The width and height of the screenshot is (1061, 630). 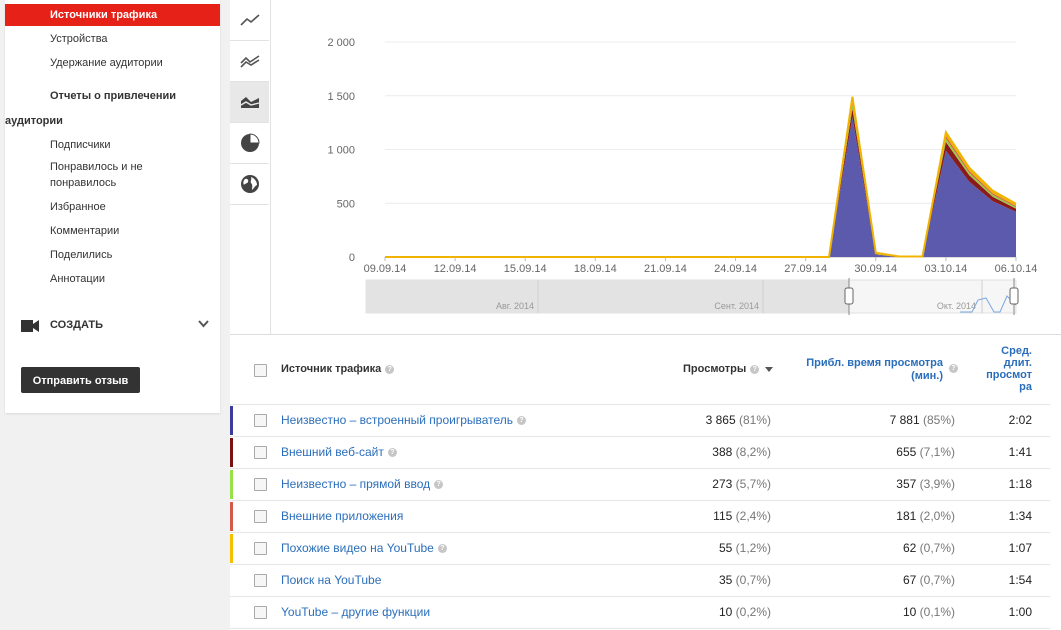 What do you see at coordinates (249, 184) in the screenshot?
I see `geo-map-button` at bounding box center [249, 184].